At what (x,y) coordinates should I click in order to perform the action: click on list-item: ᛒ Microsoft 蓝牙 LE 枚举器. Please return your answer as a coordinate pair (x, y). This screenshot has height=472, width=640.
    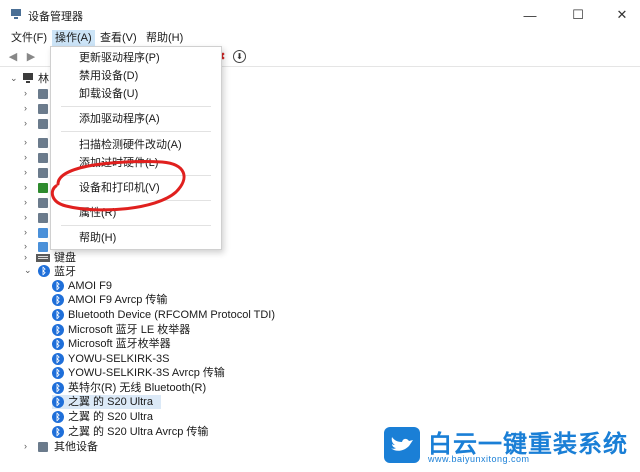
    Looking at the image, I should click on (121, 330).